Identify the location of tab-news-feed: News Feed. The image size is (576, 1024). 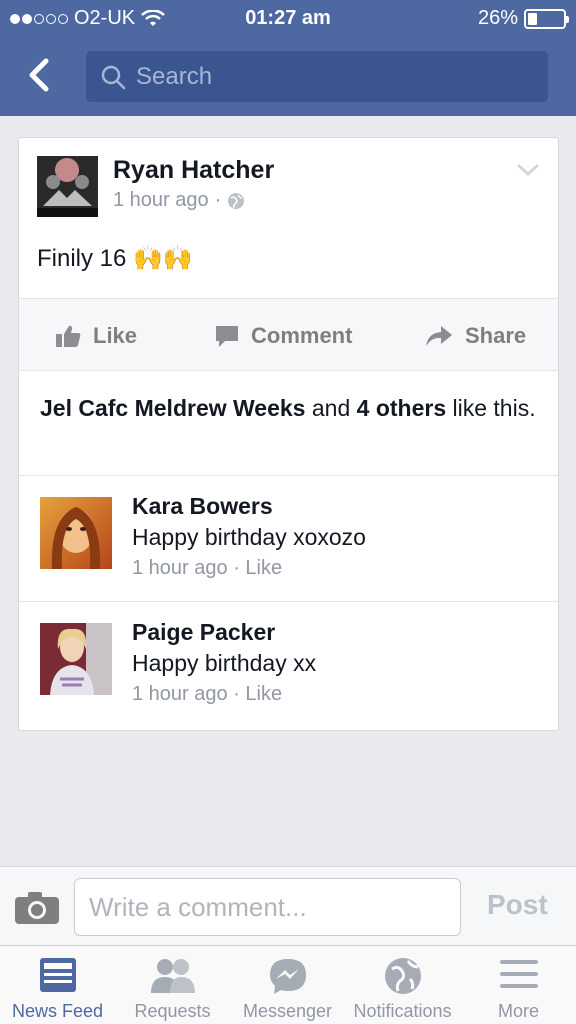
(57, 985).